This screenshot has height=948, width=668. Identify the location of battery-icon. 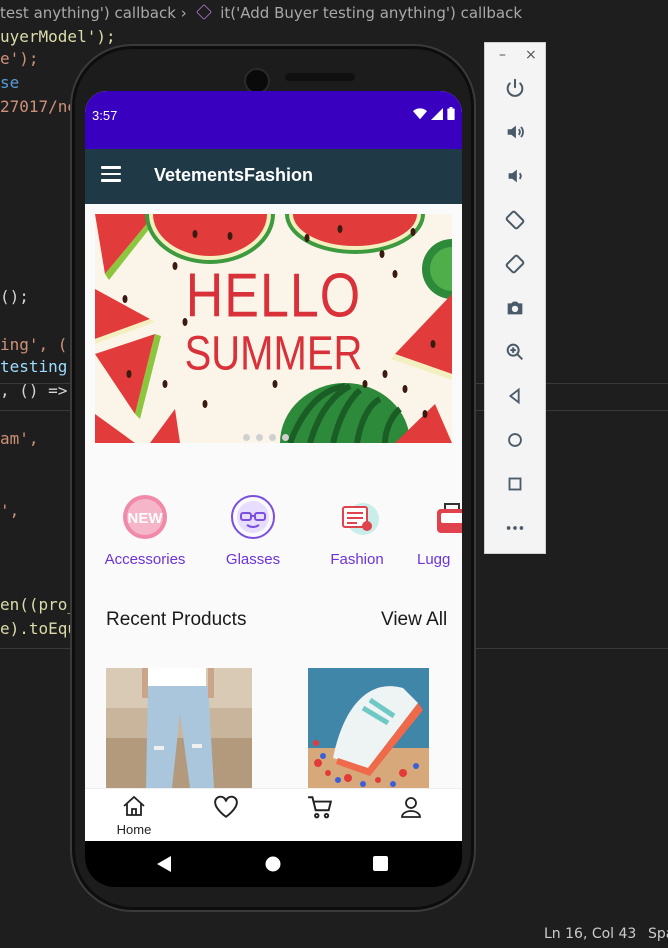
(451, 113).